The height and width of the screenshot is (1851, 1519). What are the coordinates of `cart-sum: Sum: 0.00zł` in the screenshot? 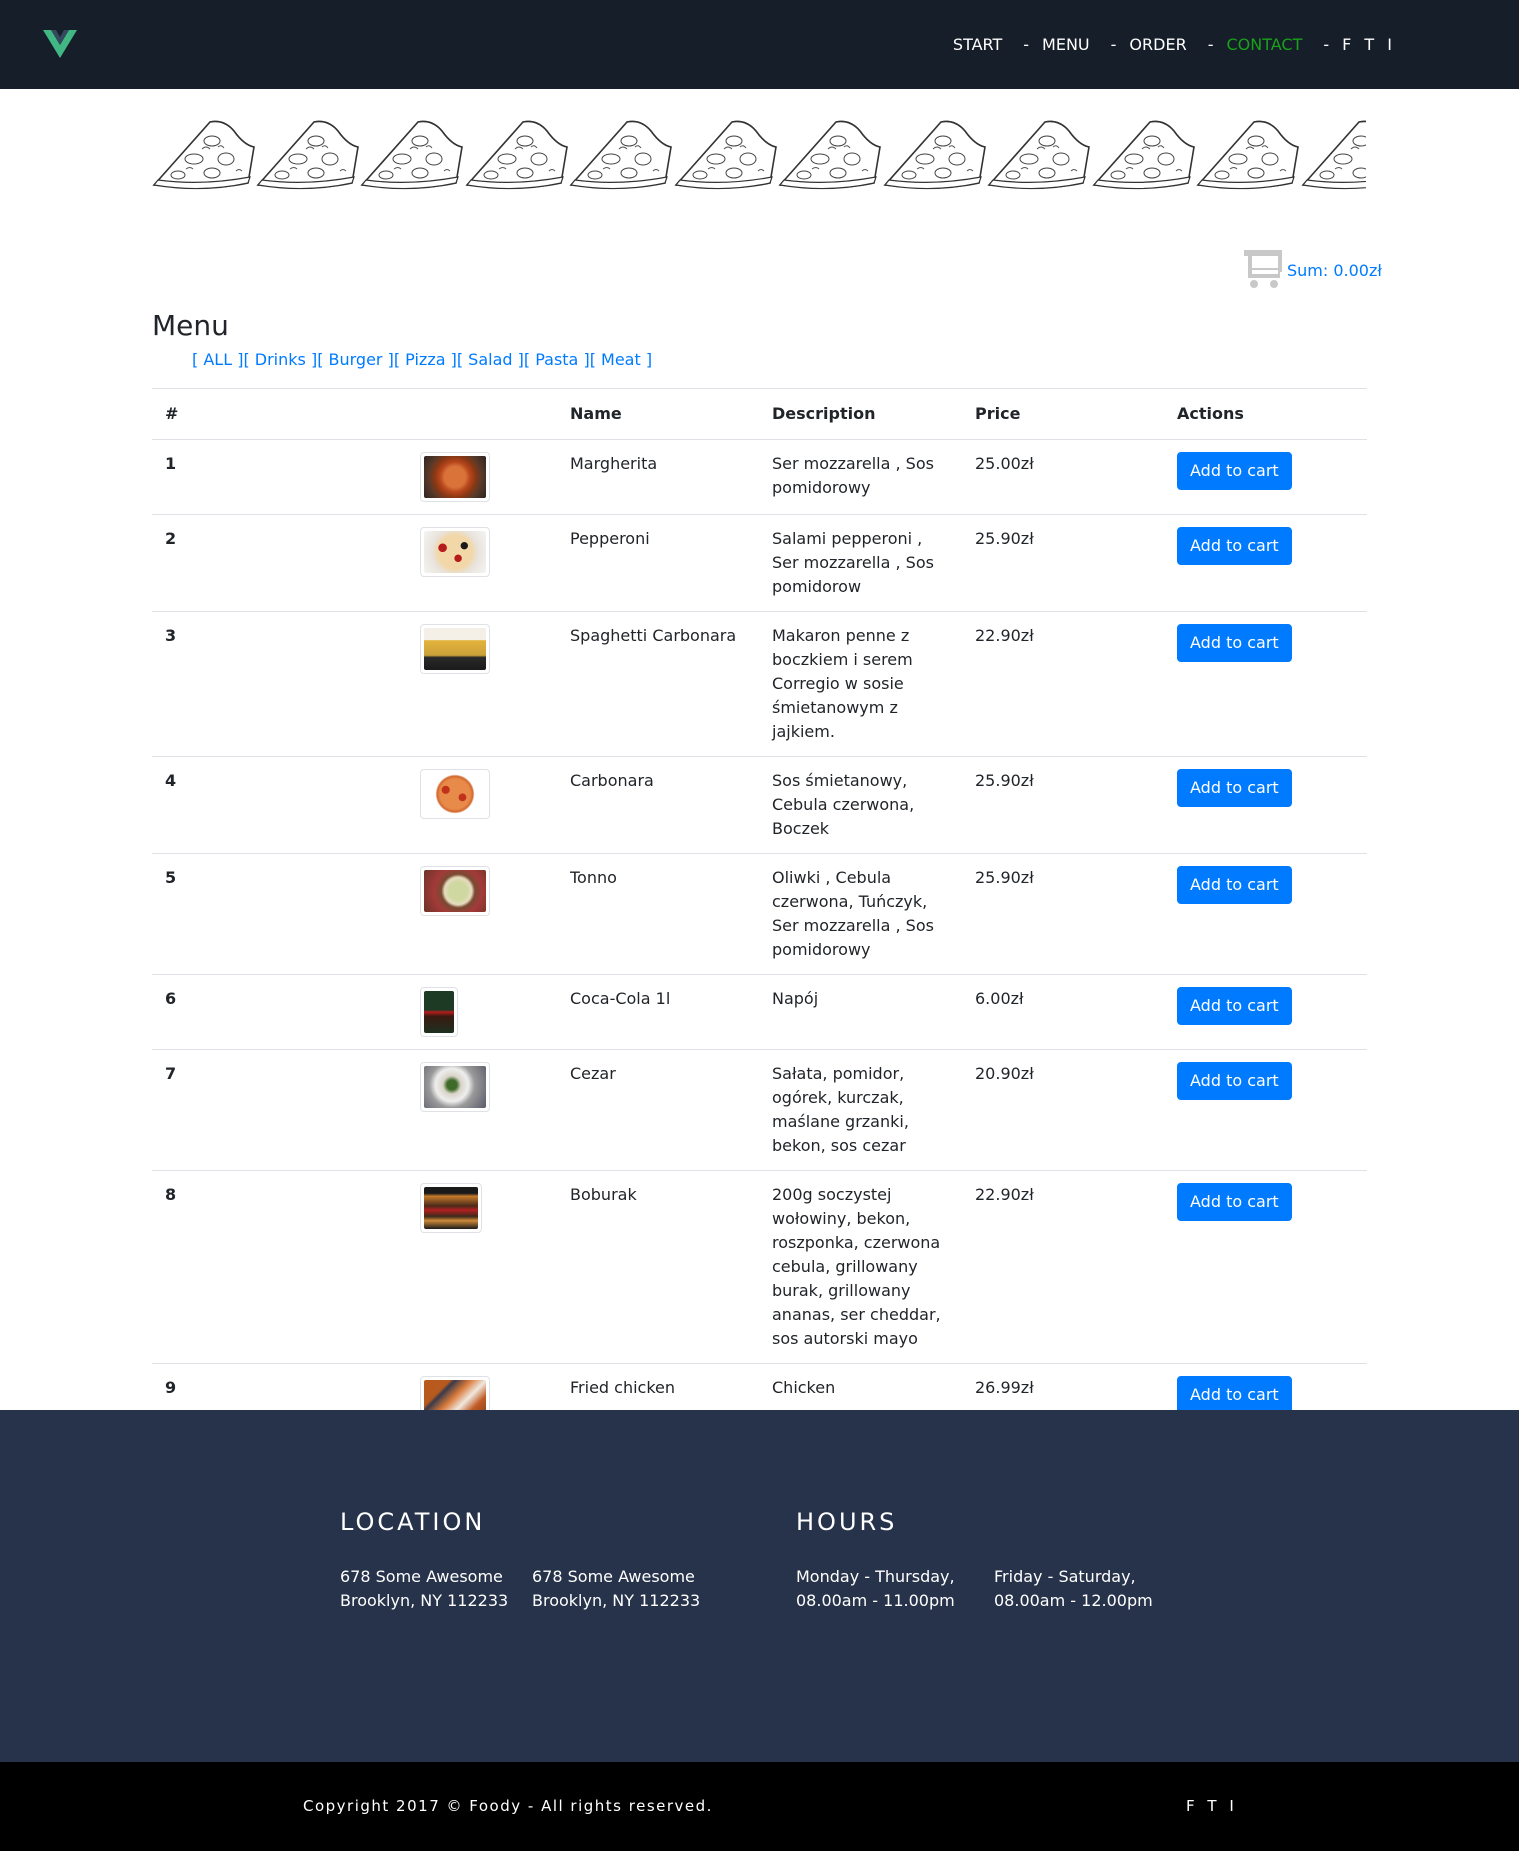 It's located at (1334, 270).